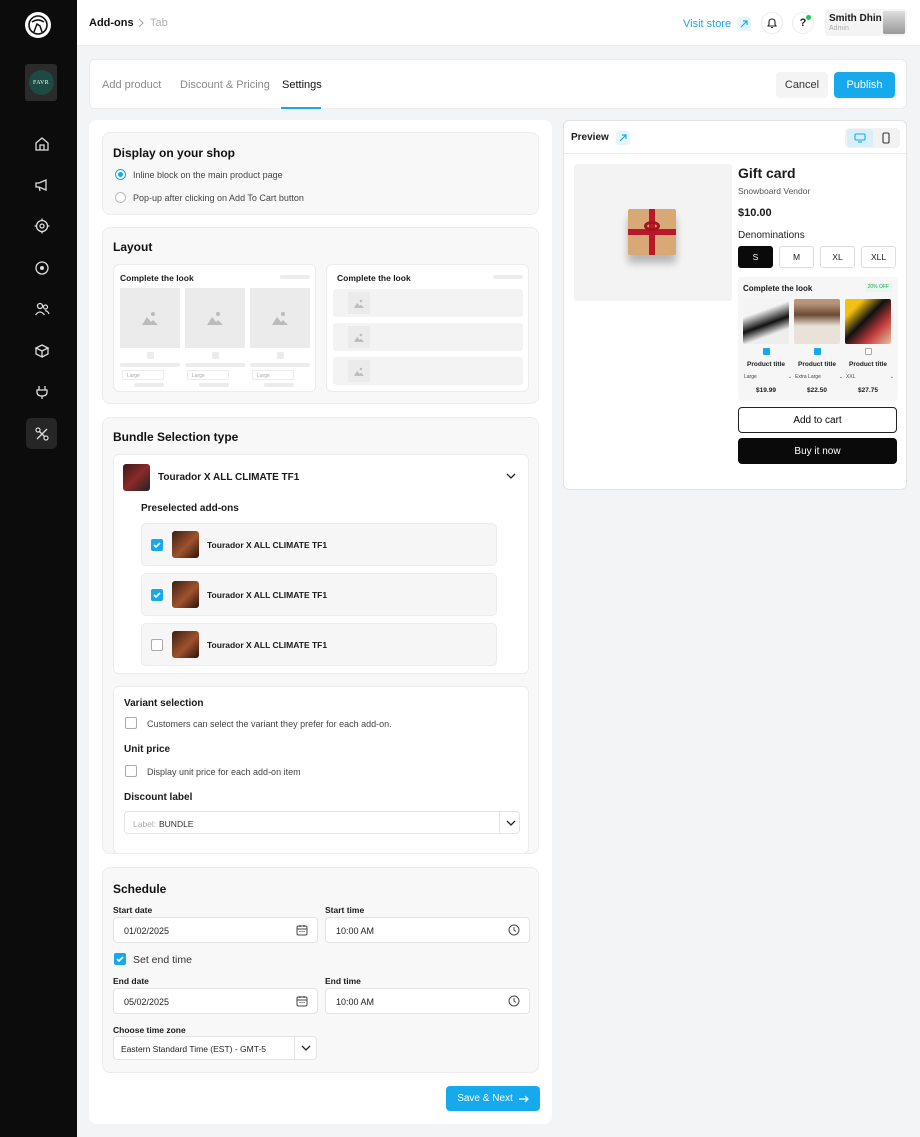  I want to click on size-option-xll: XLL, so click(878, 257).